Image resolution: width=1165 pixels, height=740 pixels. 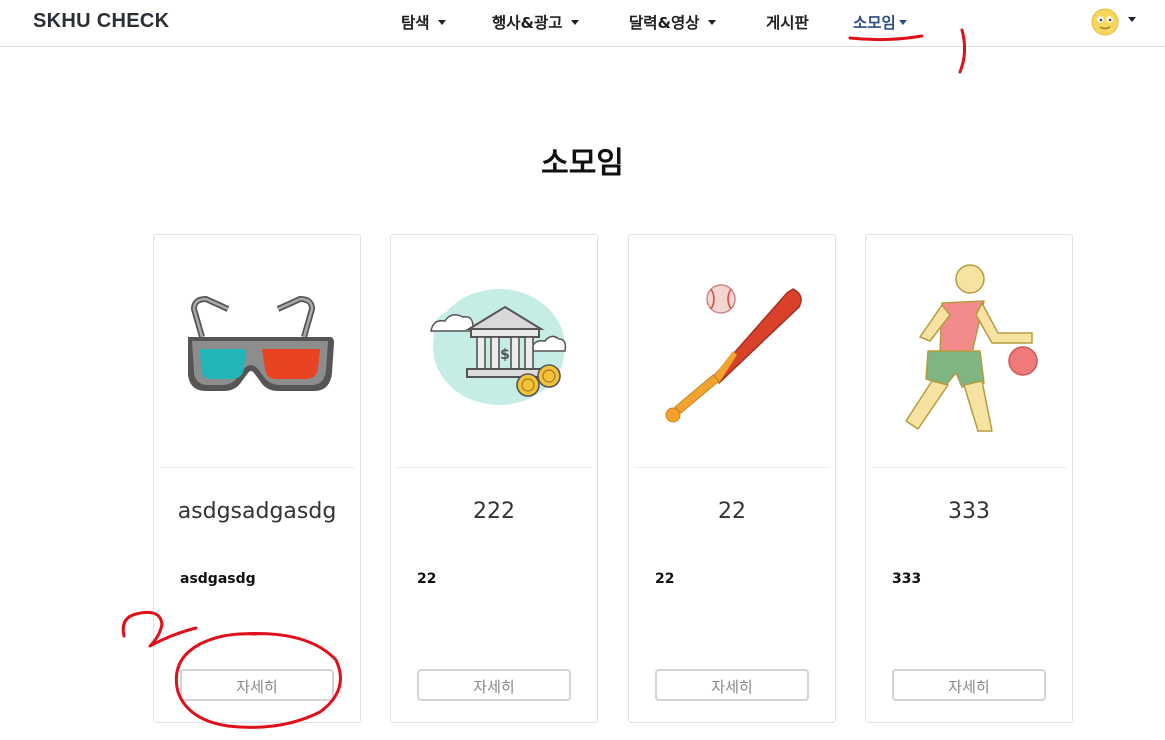 I want to click on top-navbar: SKHU CHECK 탐색 행사&광고 달력&영상 게시판 소모임, so click(x=582, y=23).